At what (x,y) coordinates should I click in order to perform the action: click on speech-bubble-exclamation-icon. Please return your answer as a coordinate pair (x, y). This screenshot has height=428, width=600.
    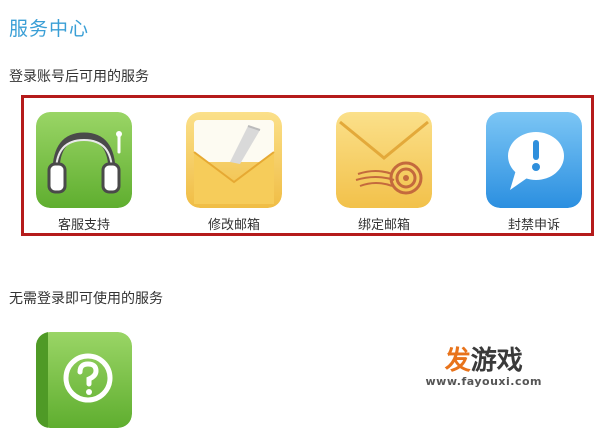
    Looking at the image, I should click on (534, 160).